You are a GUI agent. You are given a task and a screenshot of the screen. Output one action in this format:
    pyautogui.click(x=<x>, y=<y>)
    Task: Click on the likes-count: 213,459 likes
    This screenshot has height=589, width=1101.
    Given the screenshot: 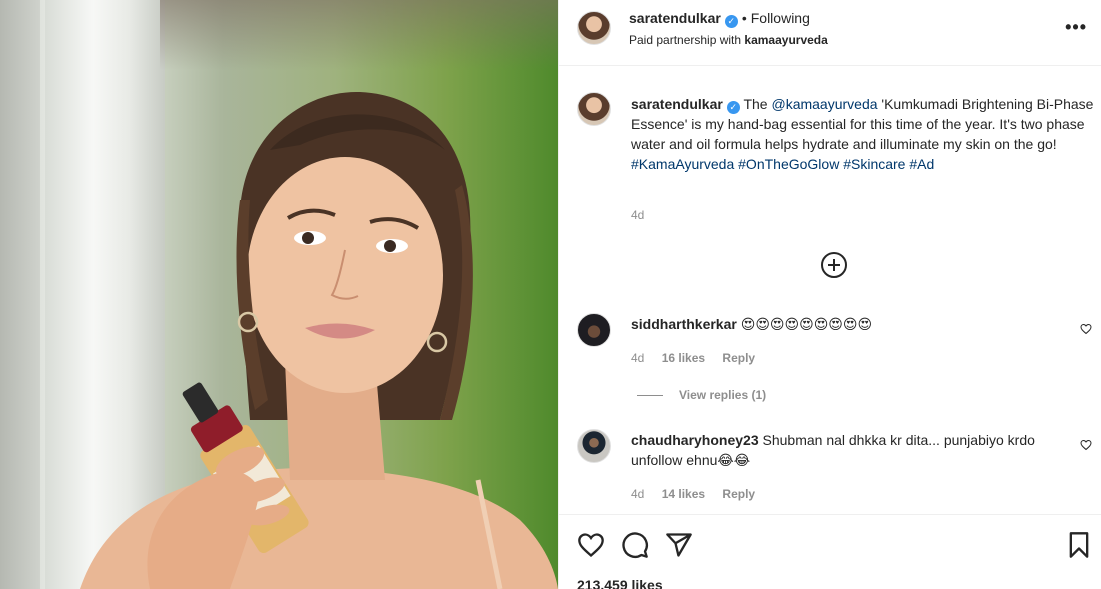 What is the action you would take?
    pyautogui.click(x=620, y=583)
    